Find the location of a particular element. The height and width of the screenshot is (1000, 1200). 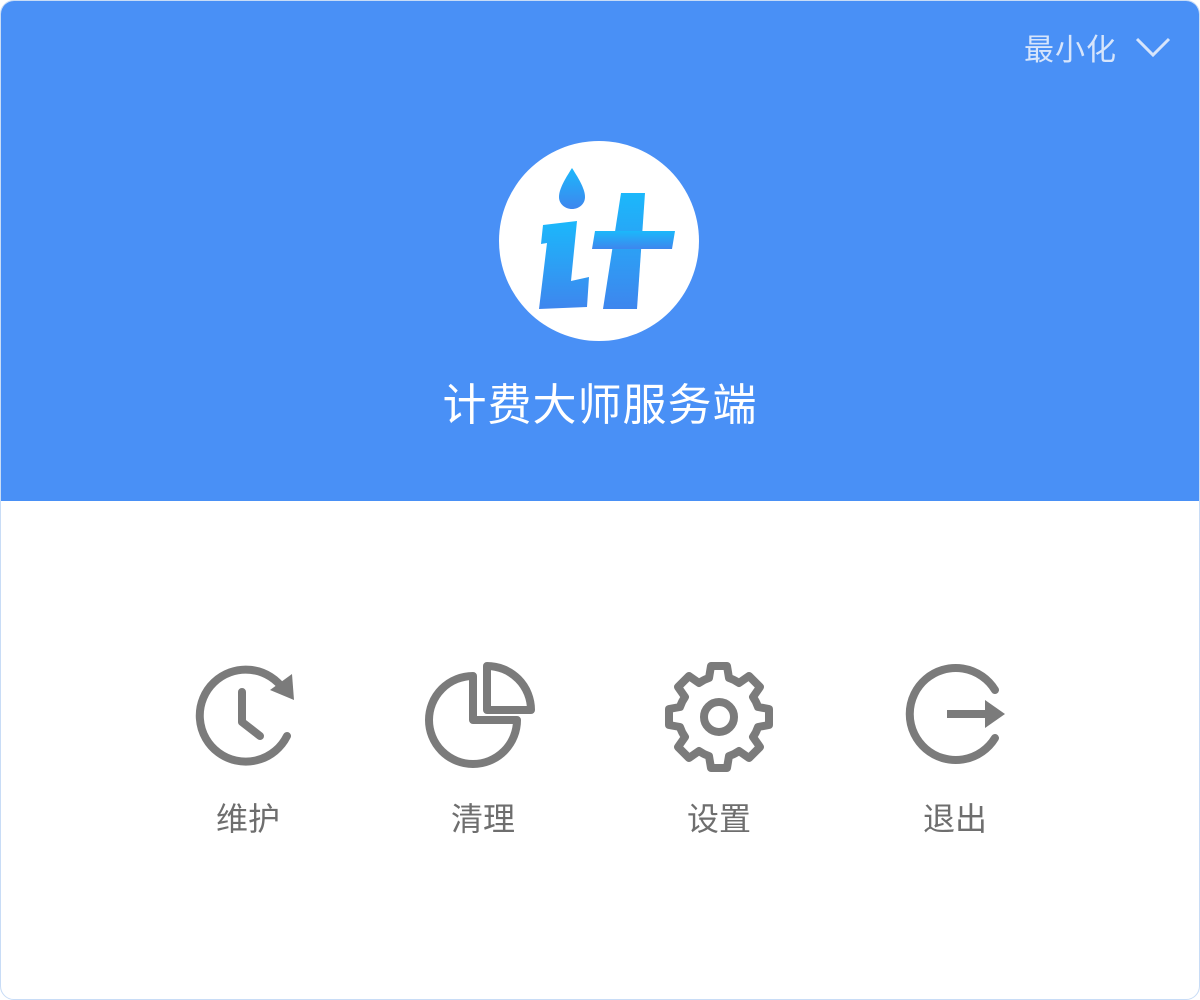

maintain-label: 维护 is located at coordinates (247, 819).